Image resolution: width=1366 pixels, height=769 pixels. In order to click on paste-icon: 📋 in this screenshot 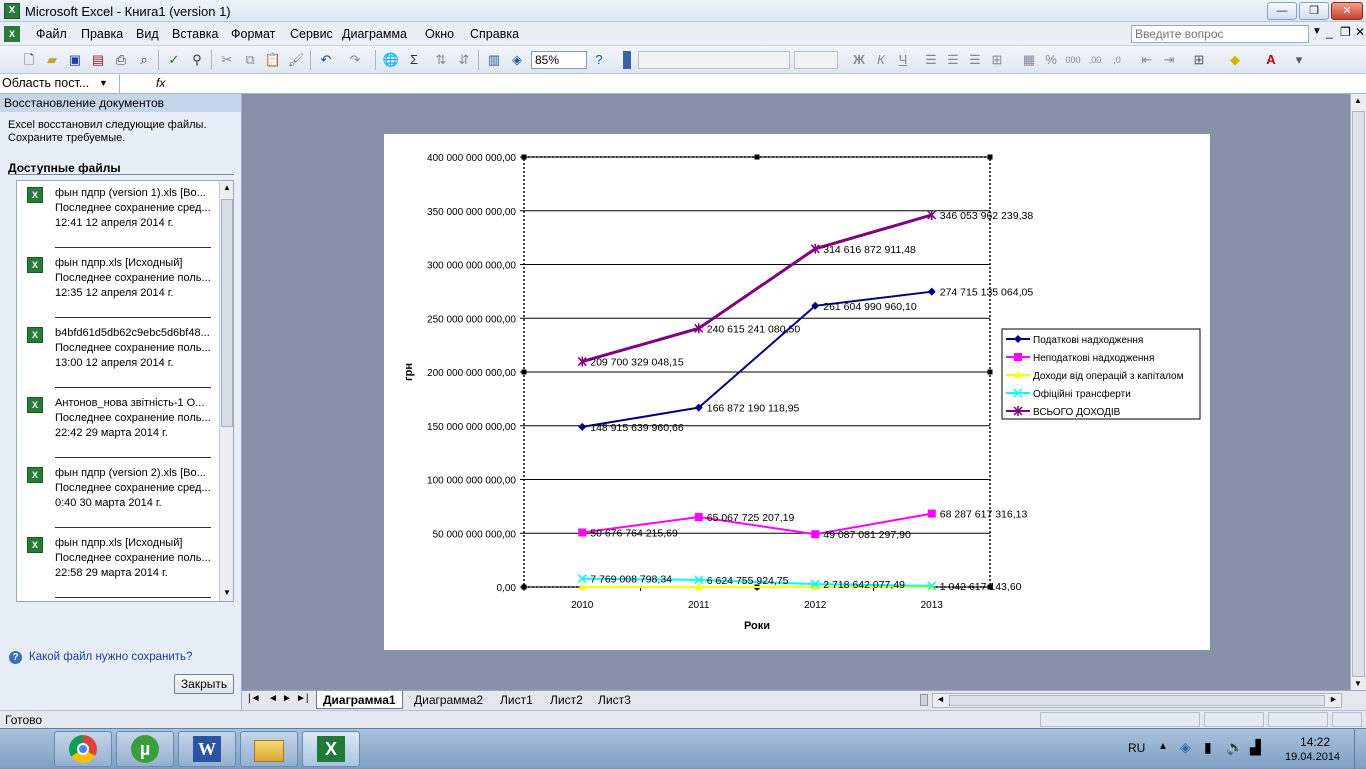, I will do `click(273, 60)`.